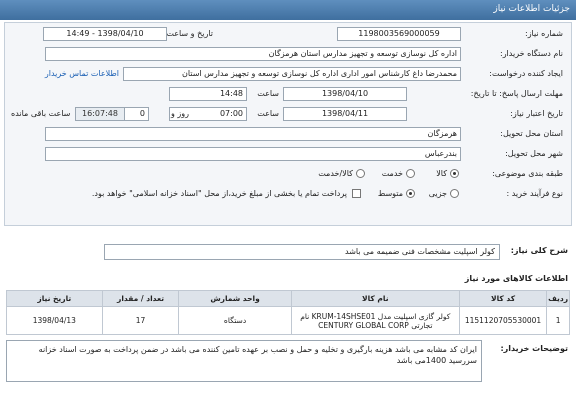 The width and height of the screenshot is (576, 407). What do you see at coordinates (140, 320) in the screenshot?
I see `cell-quantity: 17` at bounding box center [140, 320].